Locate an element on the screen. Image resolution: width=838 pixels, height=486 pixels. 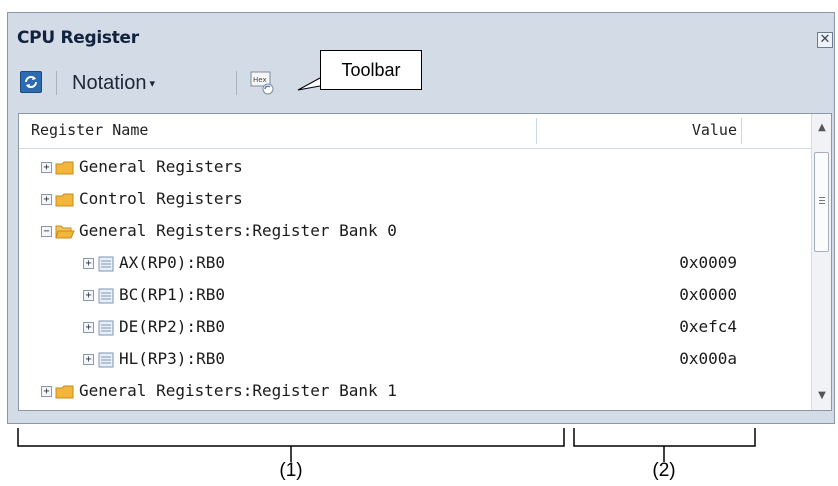
annotation-brackets is located at coordinates (386, 445).